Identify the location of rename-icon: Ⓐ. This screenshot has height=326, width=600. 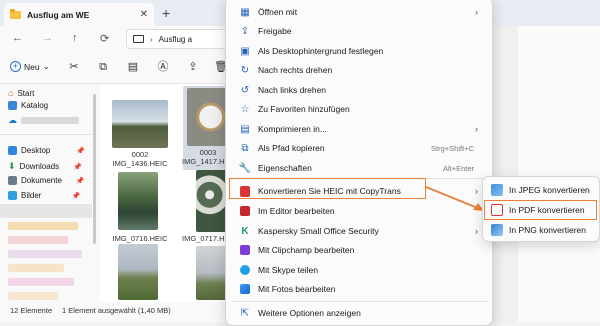
(163, 67).